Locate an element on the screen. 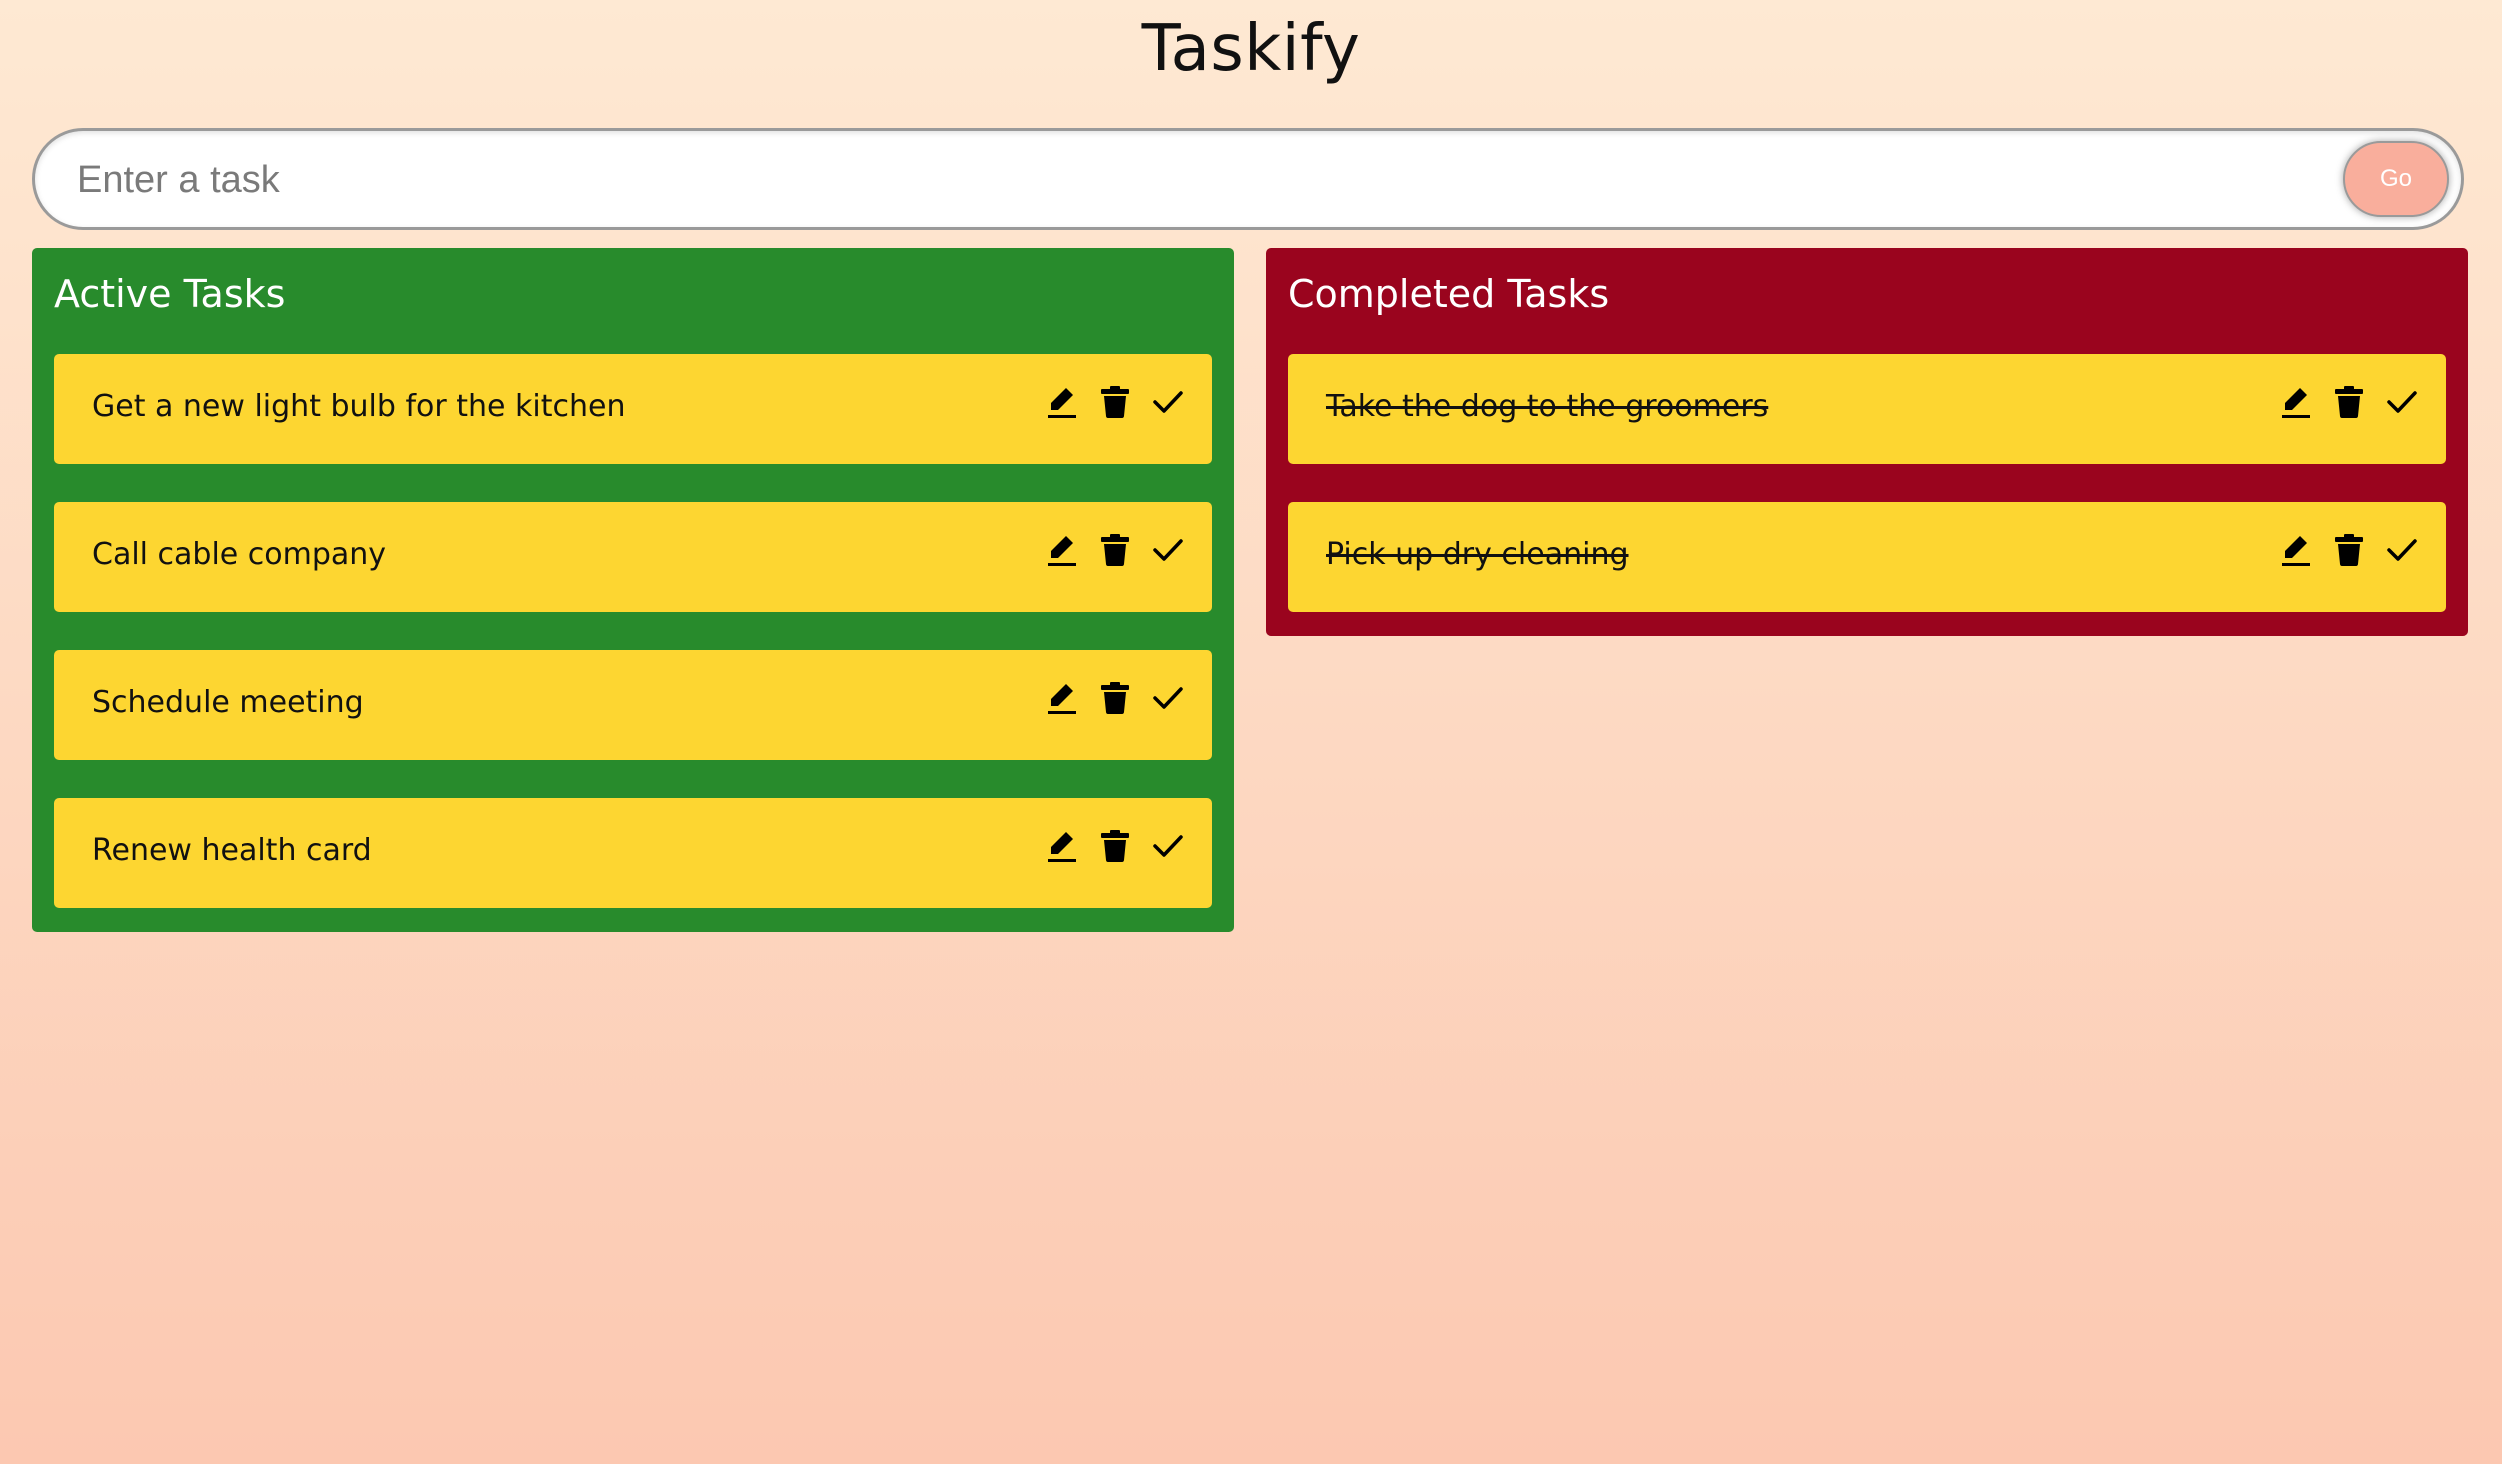  app-title: Taskify is located at coordinates (1251, 49).